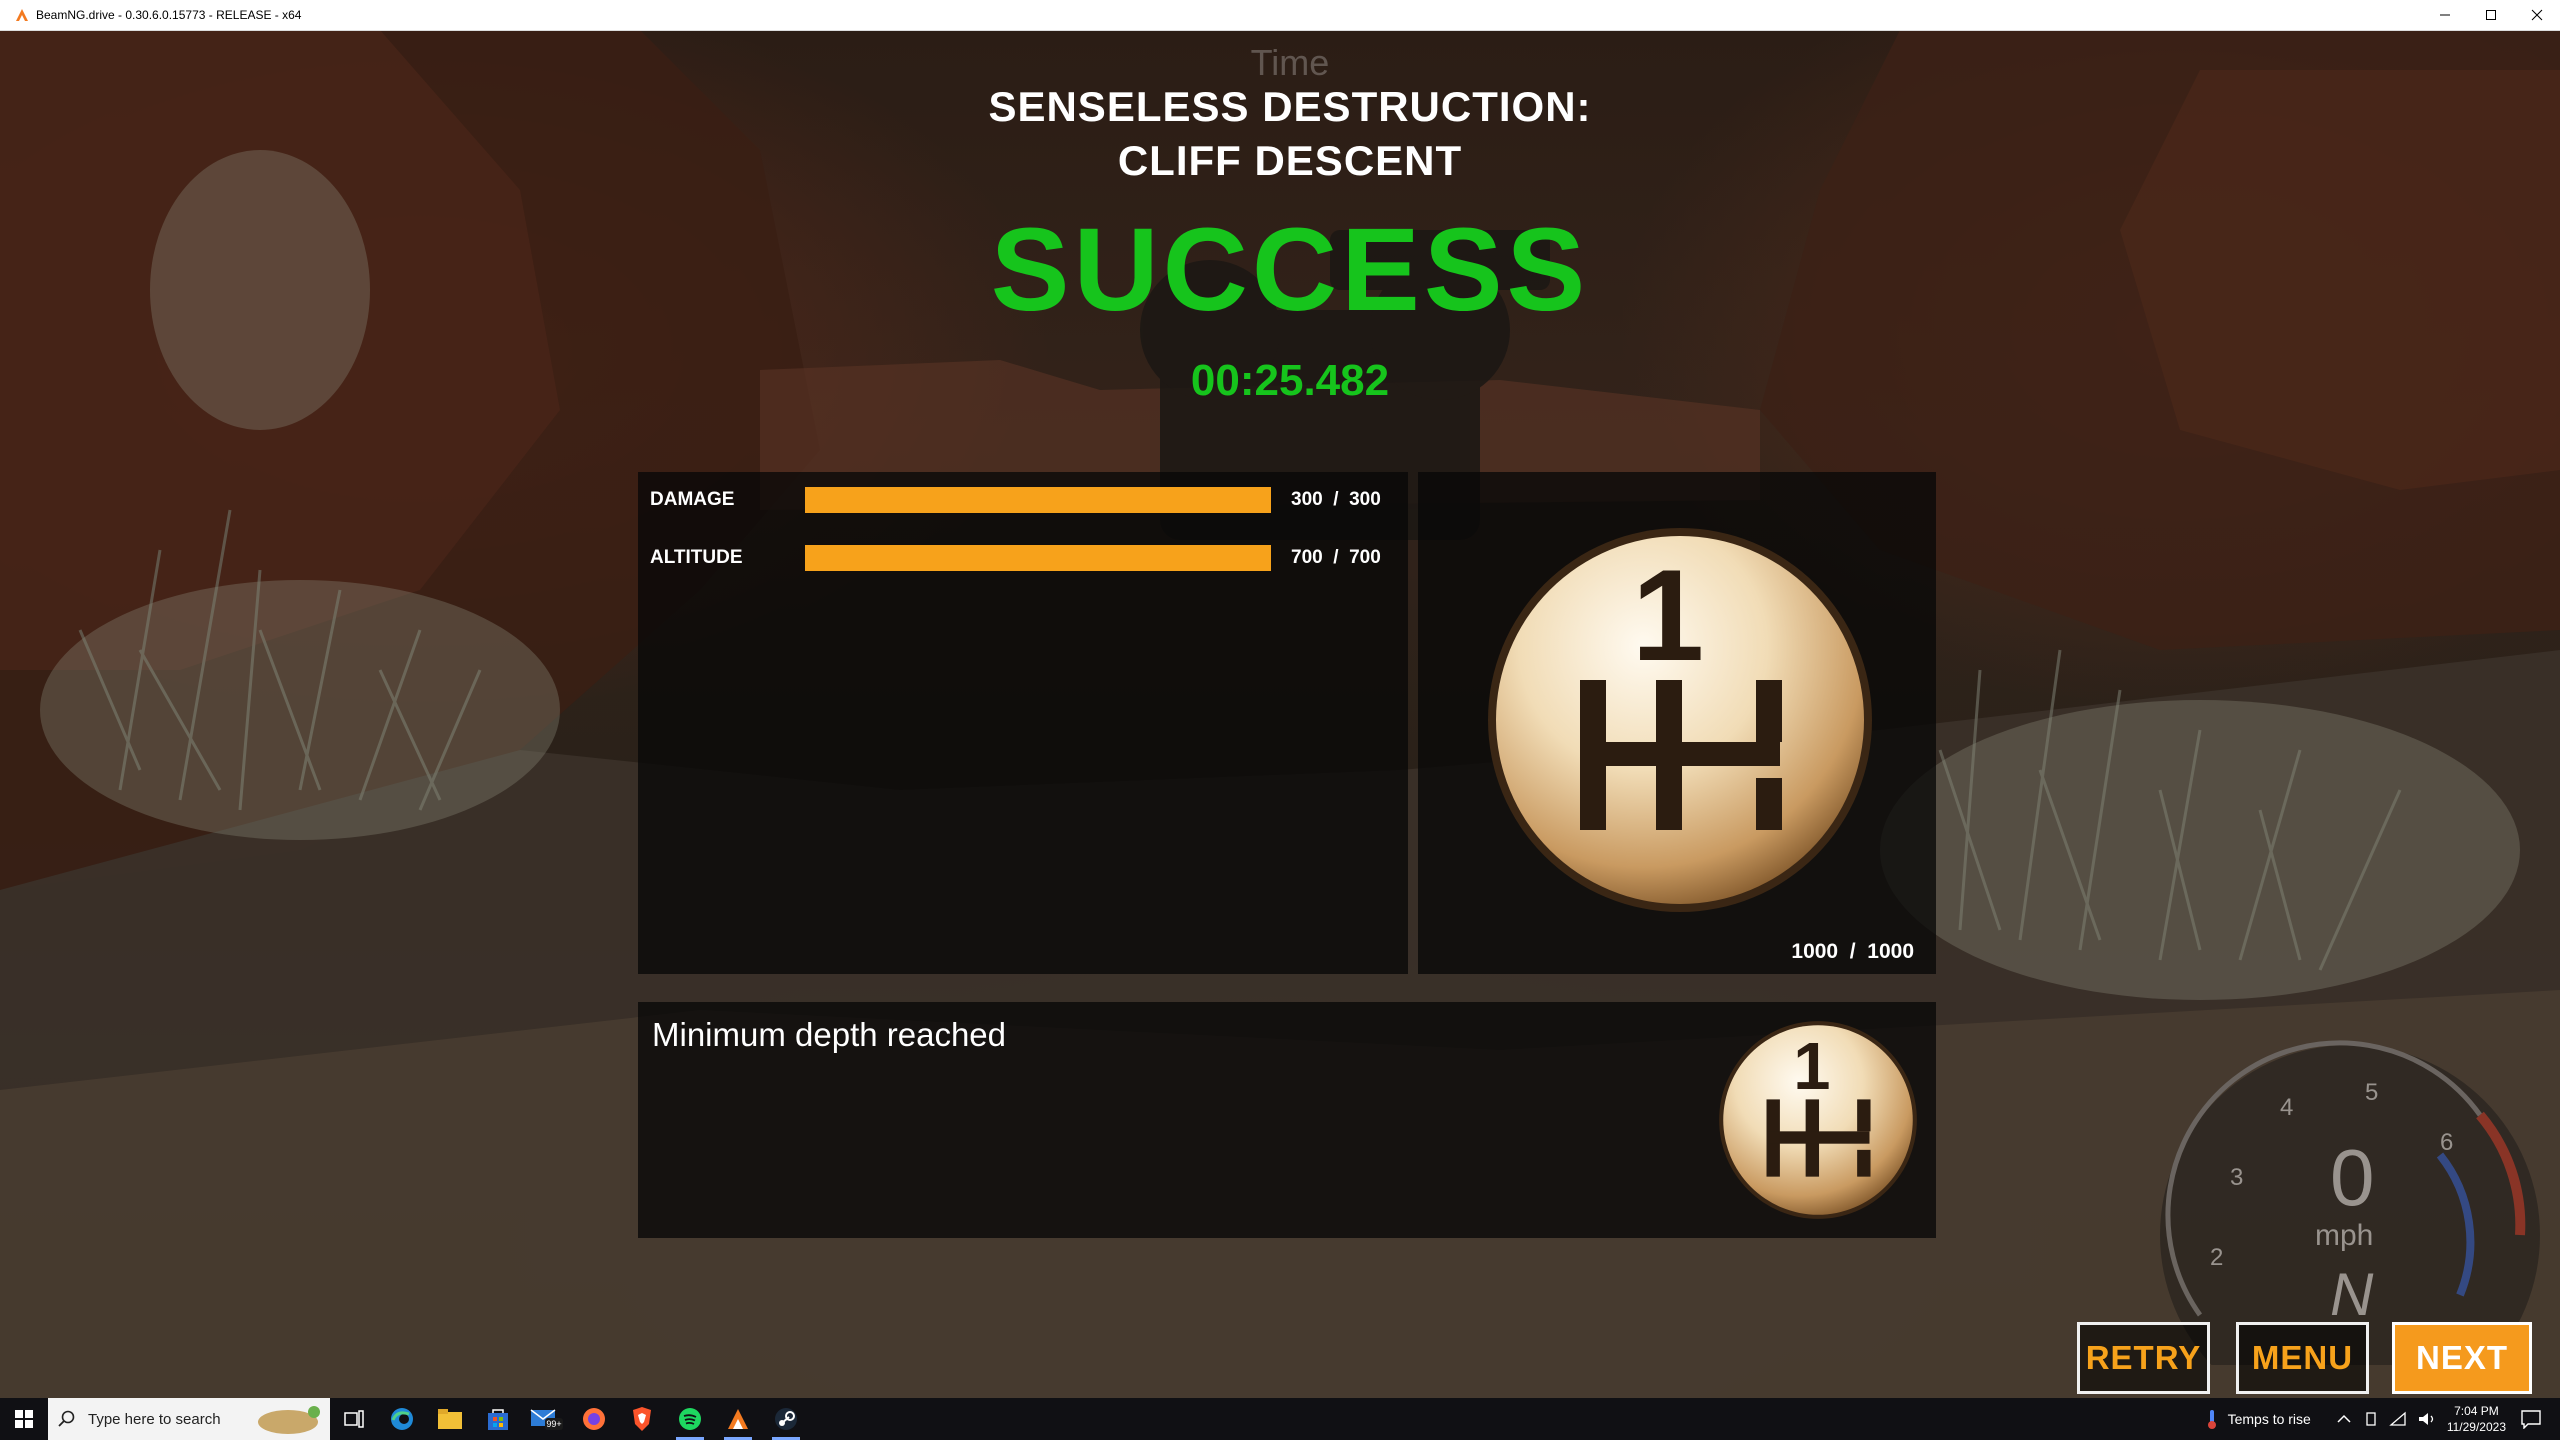  Describe the element at coordinates (2269, 1419) in the screenshot. I see `weather-text: Temps to rise` at that location.